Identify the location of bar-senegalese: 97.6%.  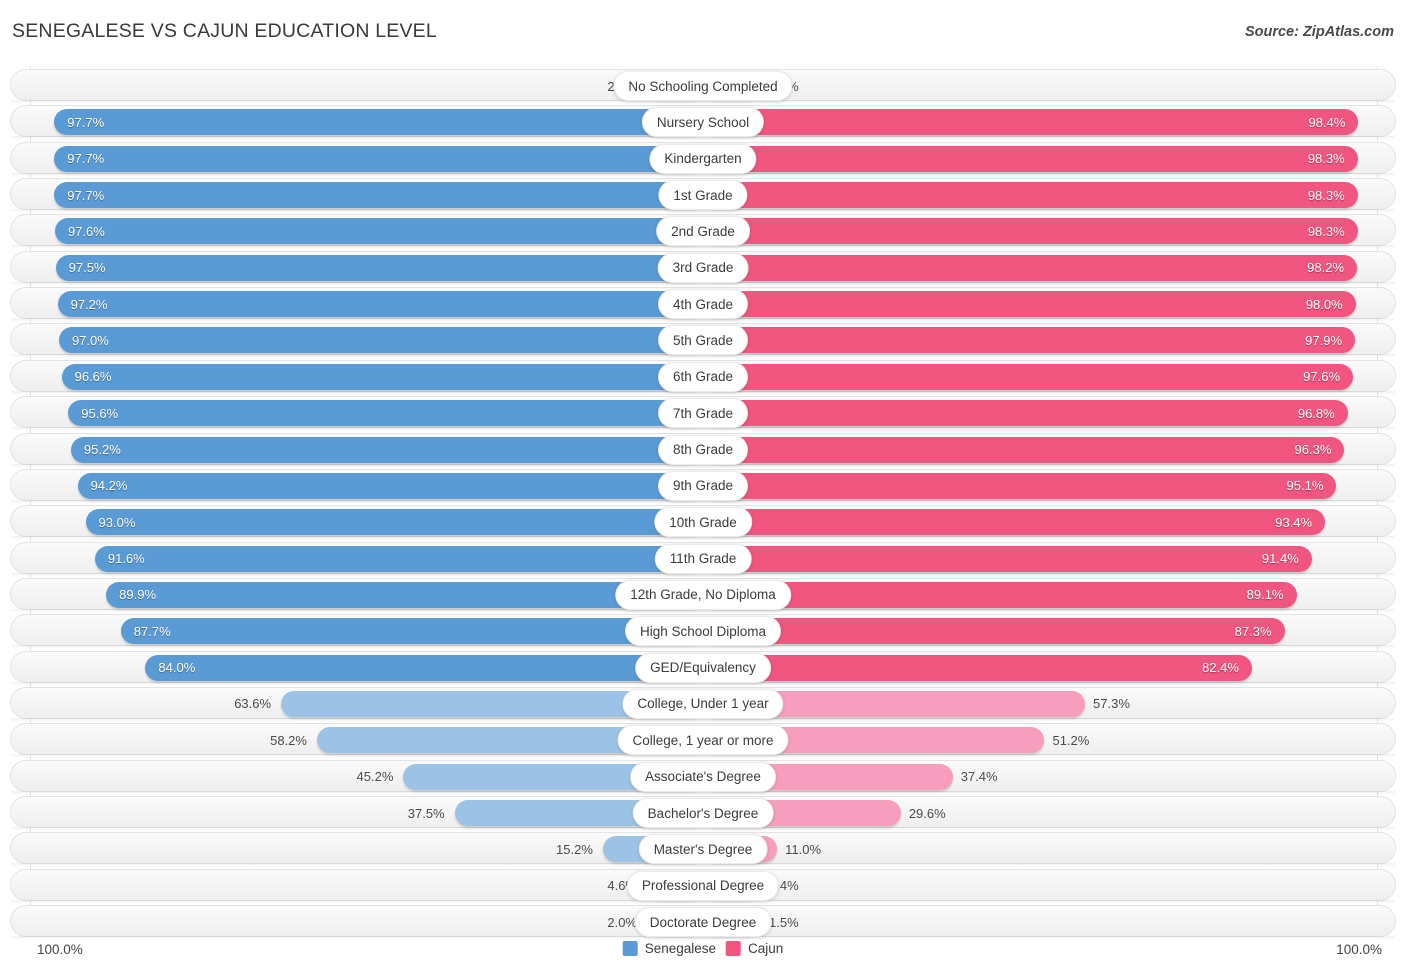
(379, 231).